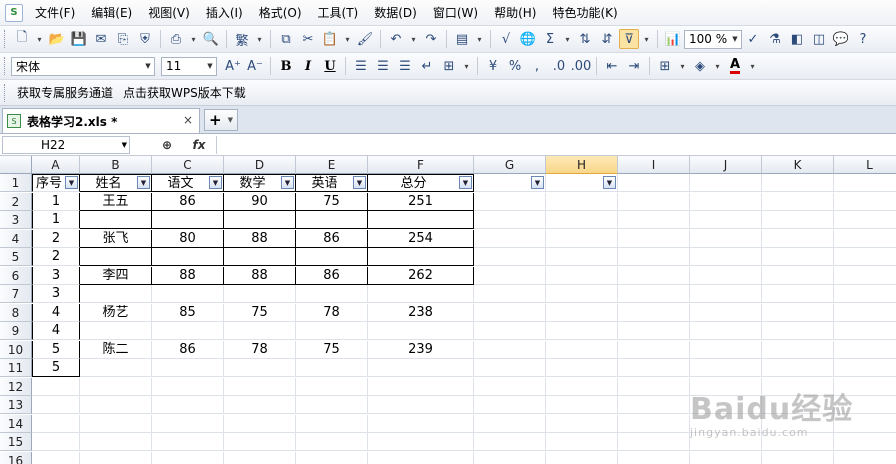 This screenshot has height=464, width=896. What do you see at coordinates (123, 39) in the screenshot?
I see `export-pdf-icon: ⎘` at bounding box center [123, 39].